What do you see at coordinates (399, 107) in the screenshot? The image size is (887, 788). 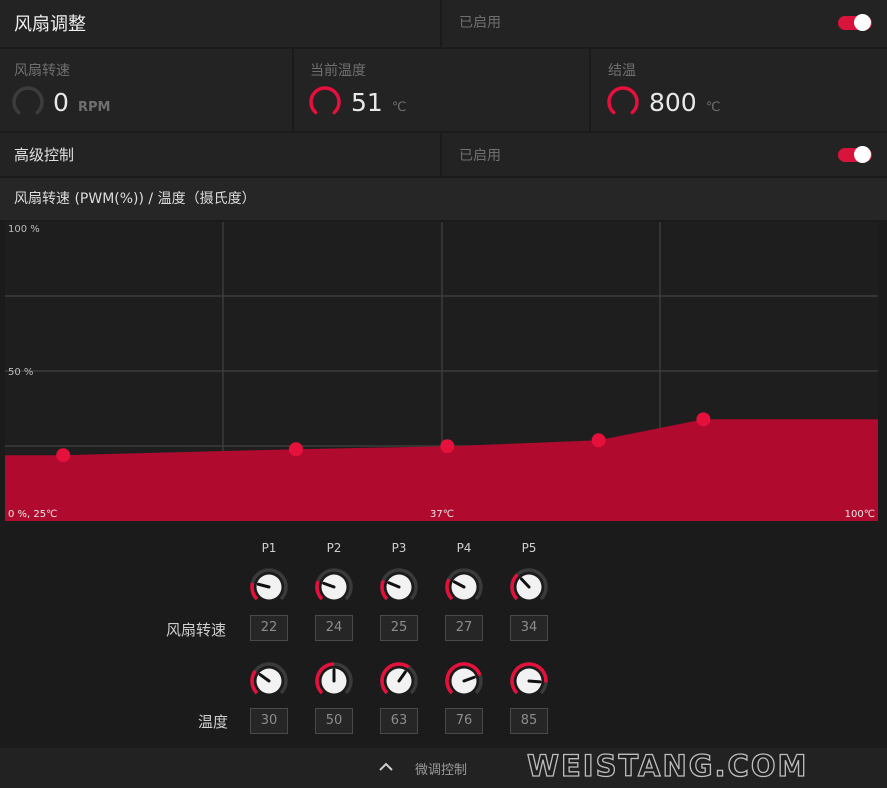 I see `metric-current-temp-unit: ℃` at bounding box center [399, 107].